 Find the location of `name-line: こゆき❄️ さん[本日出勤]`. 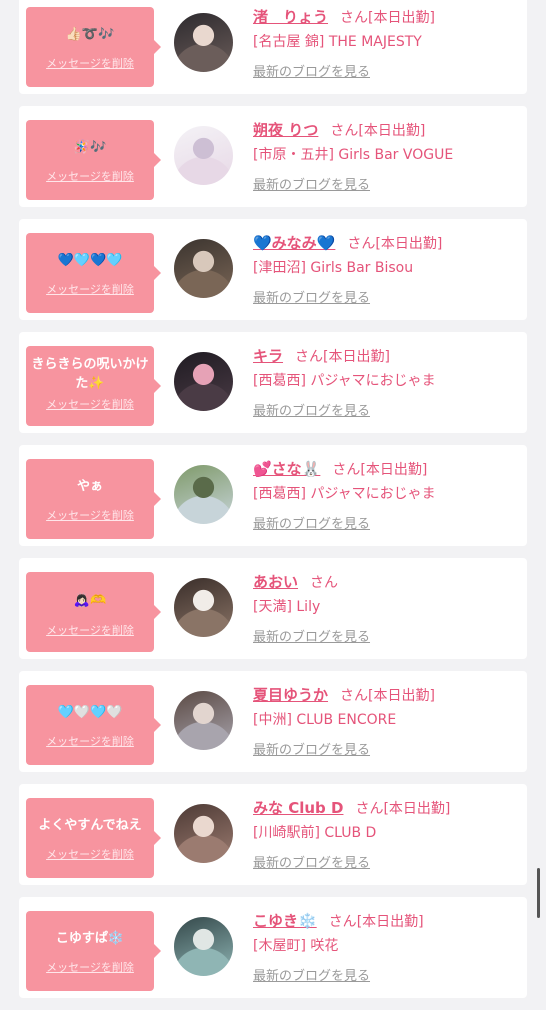

name-line: こゆき❄️ さん[本日出勤] is located at coordinates (388, 921).